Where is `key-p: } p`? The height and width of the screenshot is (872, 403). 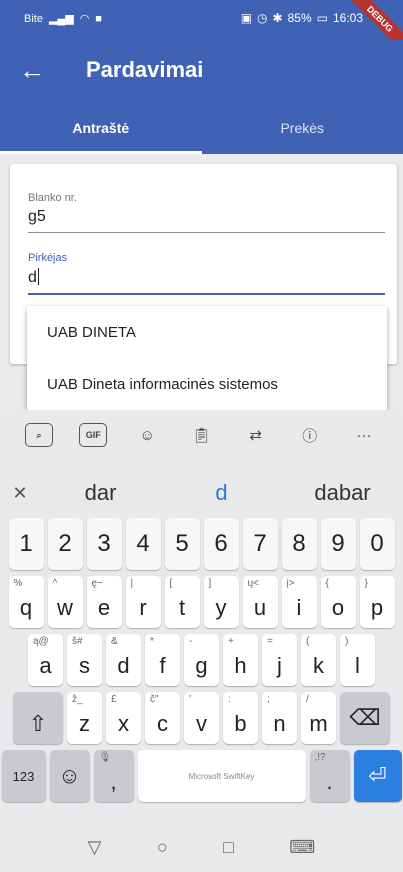
key-p: } p is located at coordinates (377, 602).